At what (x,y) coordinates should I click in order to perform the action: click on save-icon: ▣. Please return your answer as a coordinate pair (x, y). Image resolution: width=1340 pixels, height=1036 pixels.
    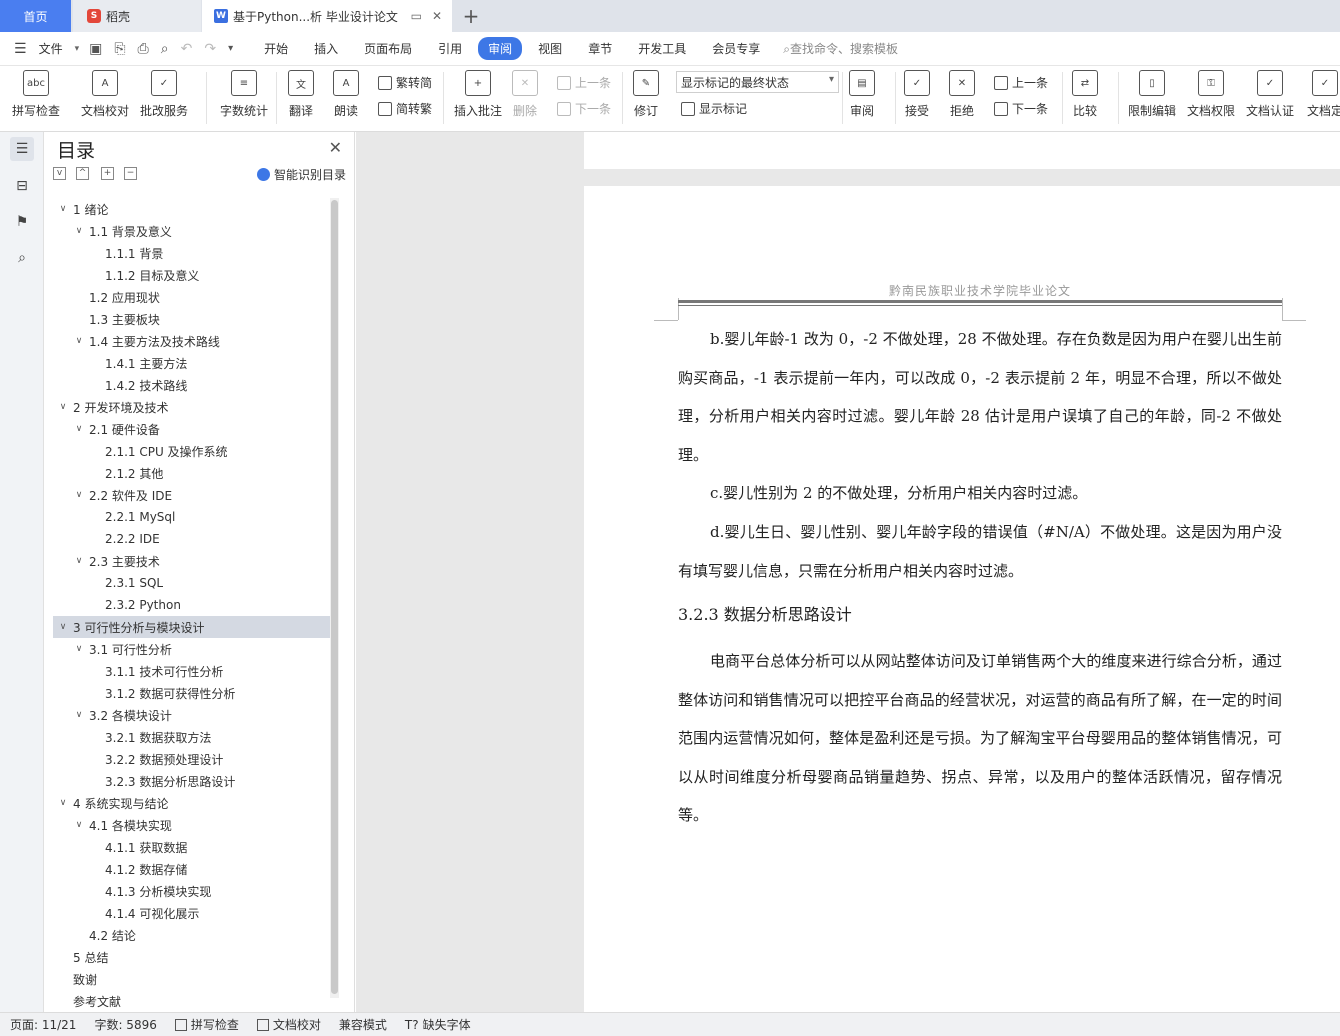
    Looking at the image, I should click on (95, 49).